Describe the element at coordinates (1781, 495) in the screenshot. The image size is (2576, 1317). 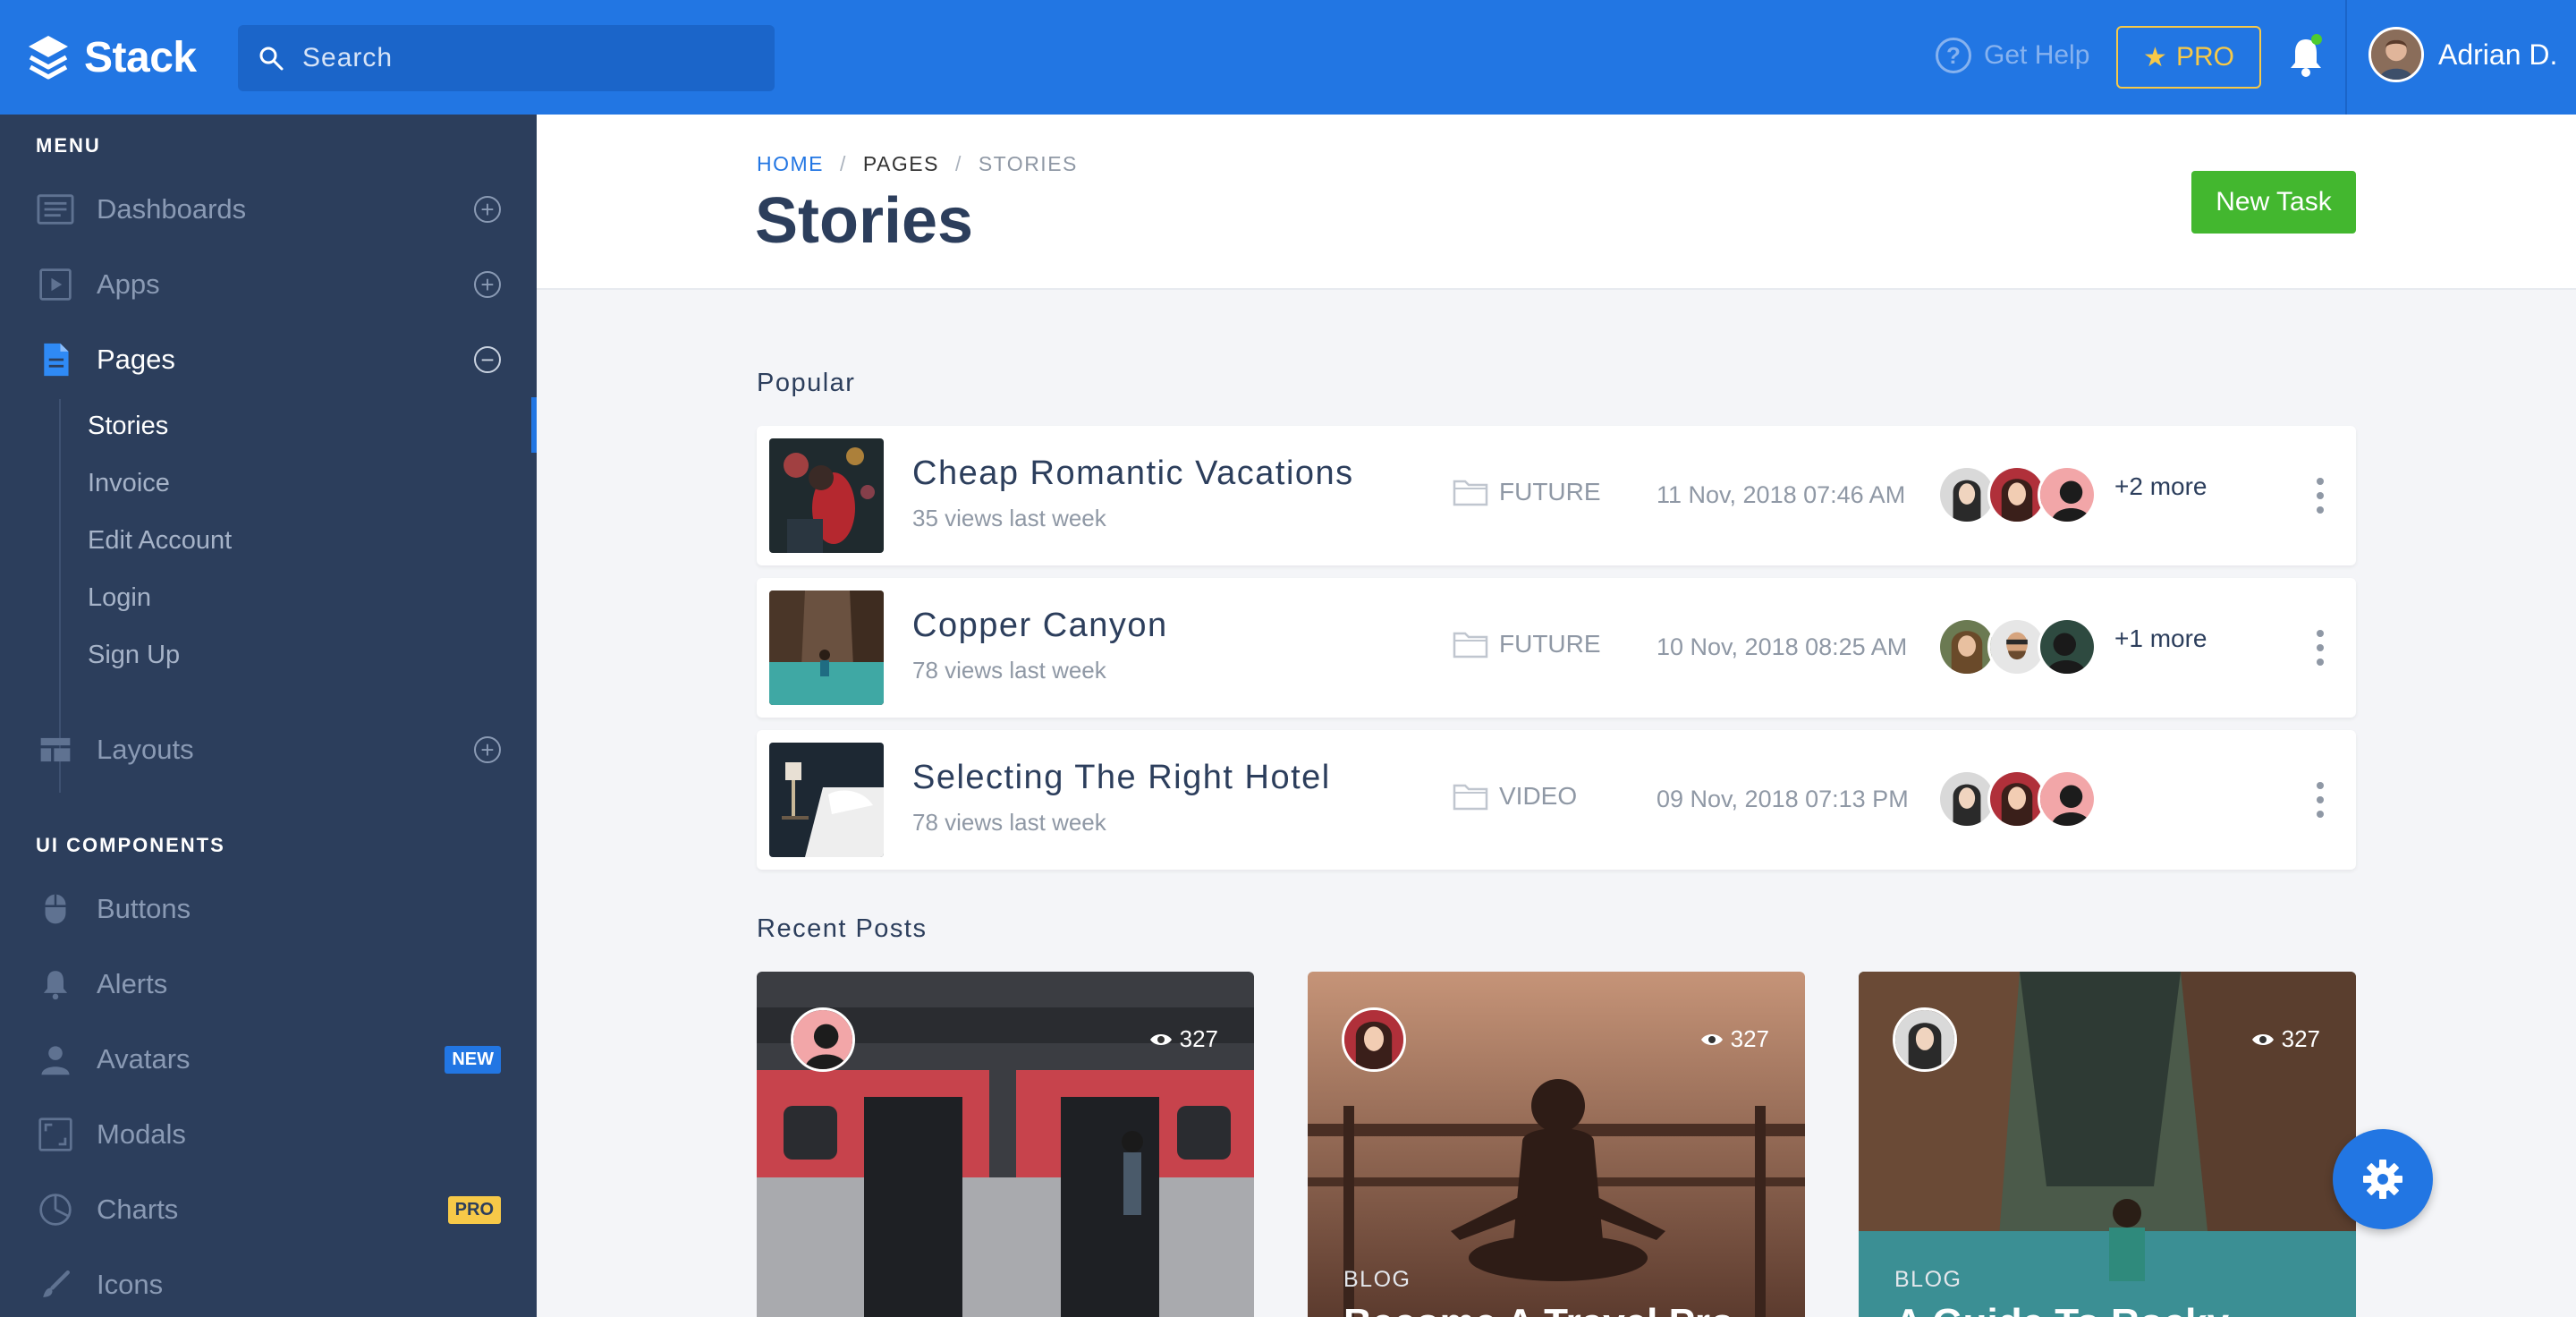
I see `story-date: 11 Nov, 2018 07:46 AM` at that location.